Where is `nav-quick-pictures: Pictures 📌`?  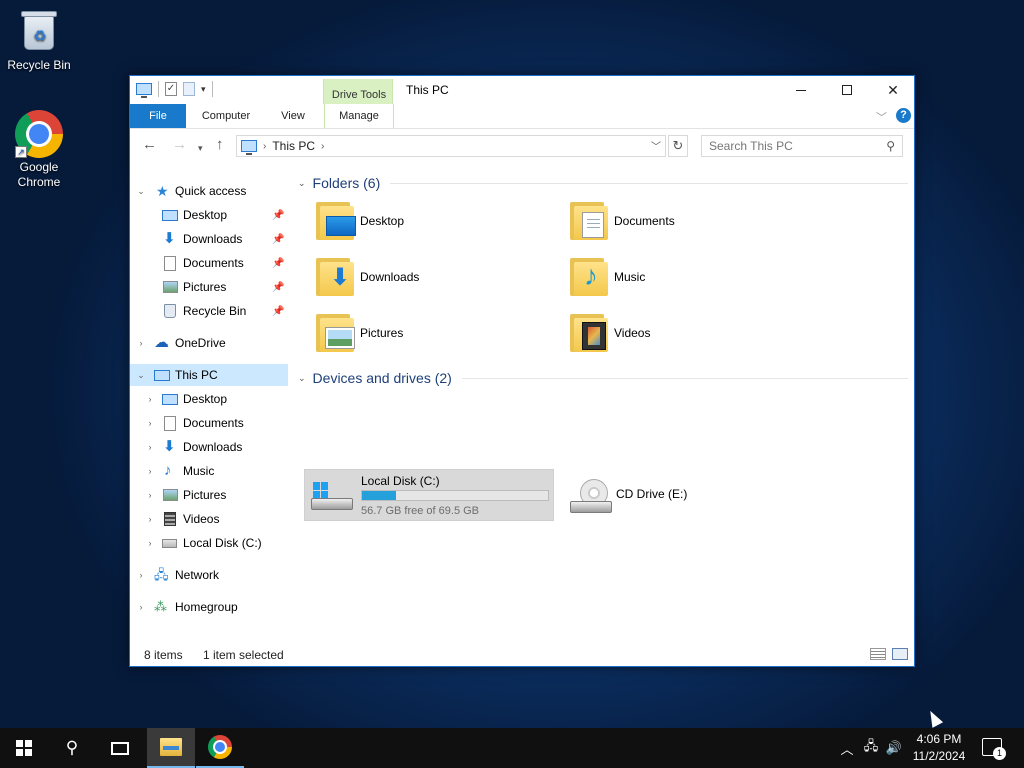
nav-quick-pictures: Pictures 📌 is located at coordinates (209, 287).